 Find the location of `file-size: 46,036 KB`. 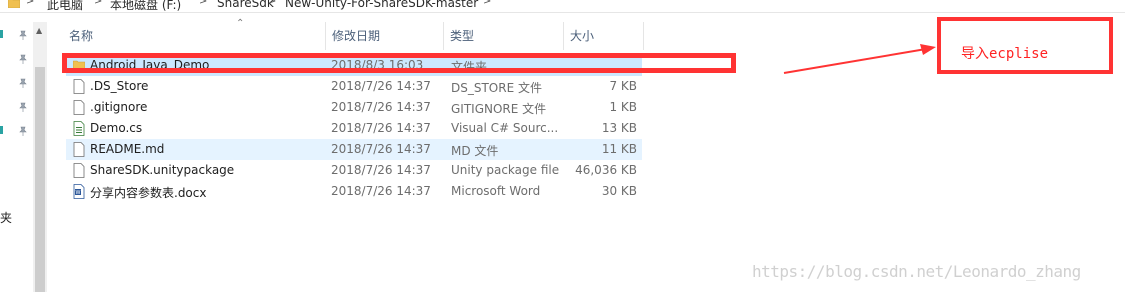

file-size: 46,036 KB is located at coordinates (606, 170).